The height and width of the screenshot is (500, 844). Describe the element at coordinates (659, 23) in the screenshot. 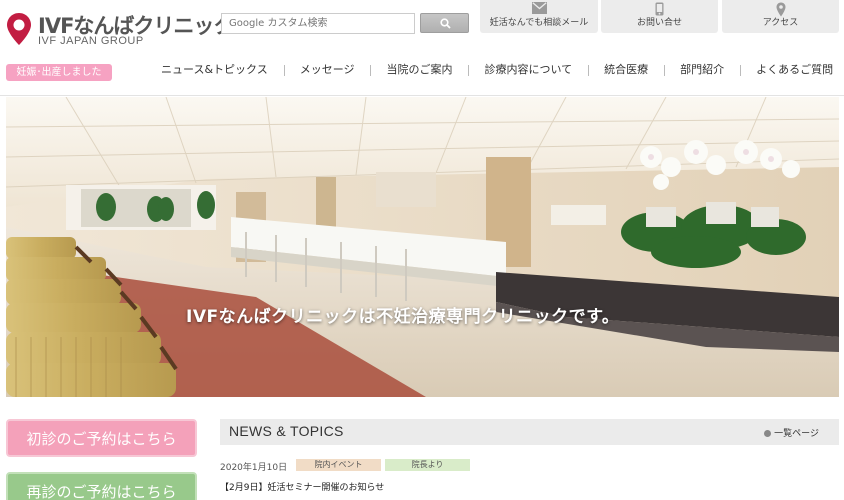

I see `contact-label: お問い合せ` at that location.